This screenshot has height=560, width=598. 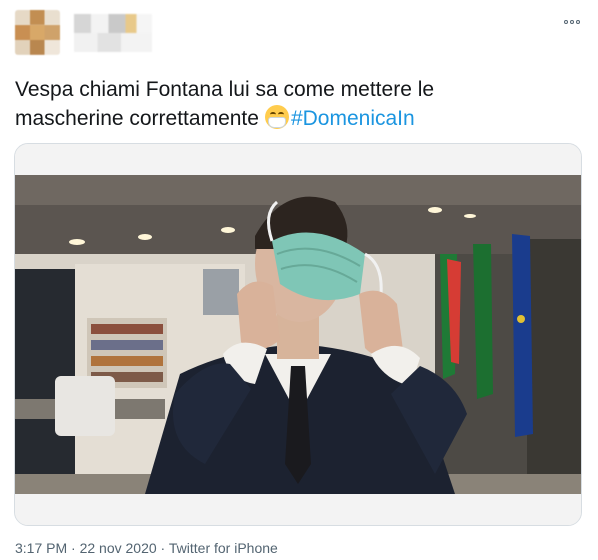 I want to click on tweet-source: Twitter for iPhone, so click(x=223, y=548).